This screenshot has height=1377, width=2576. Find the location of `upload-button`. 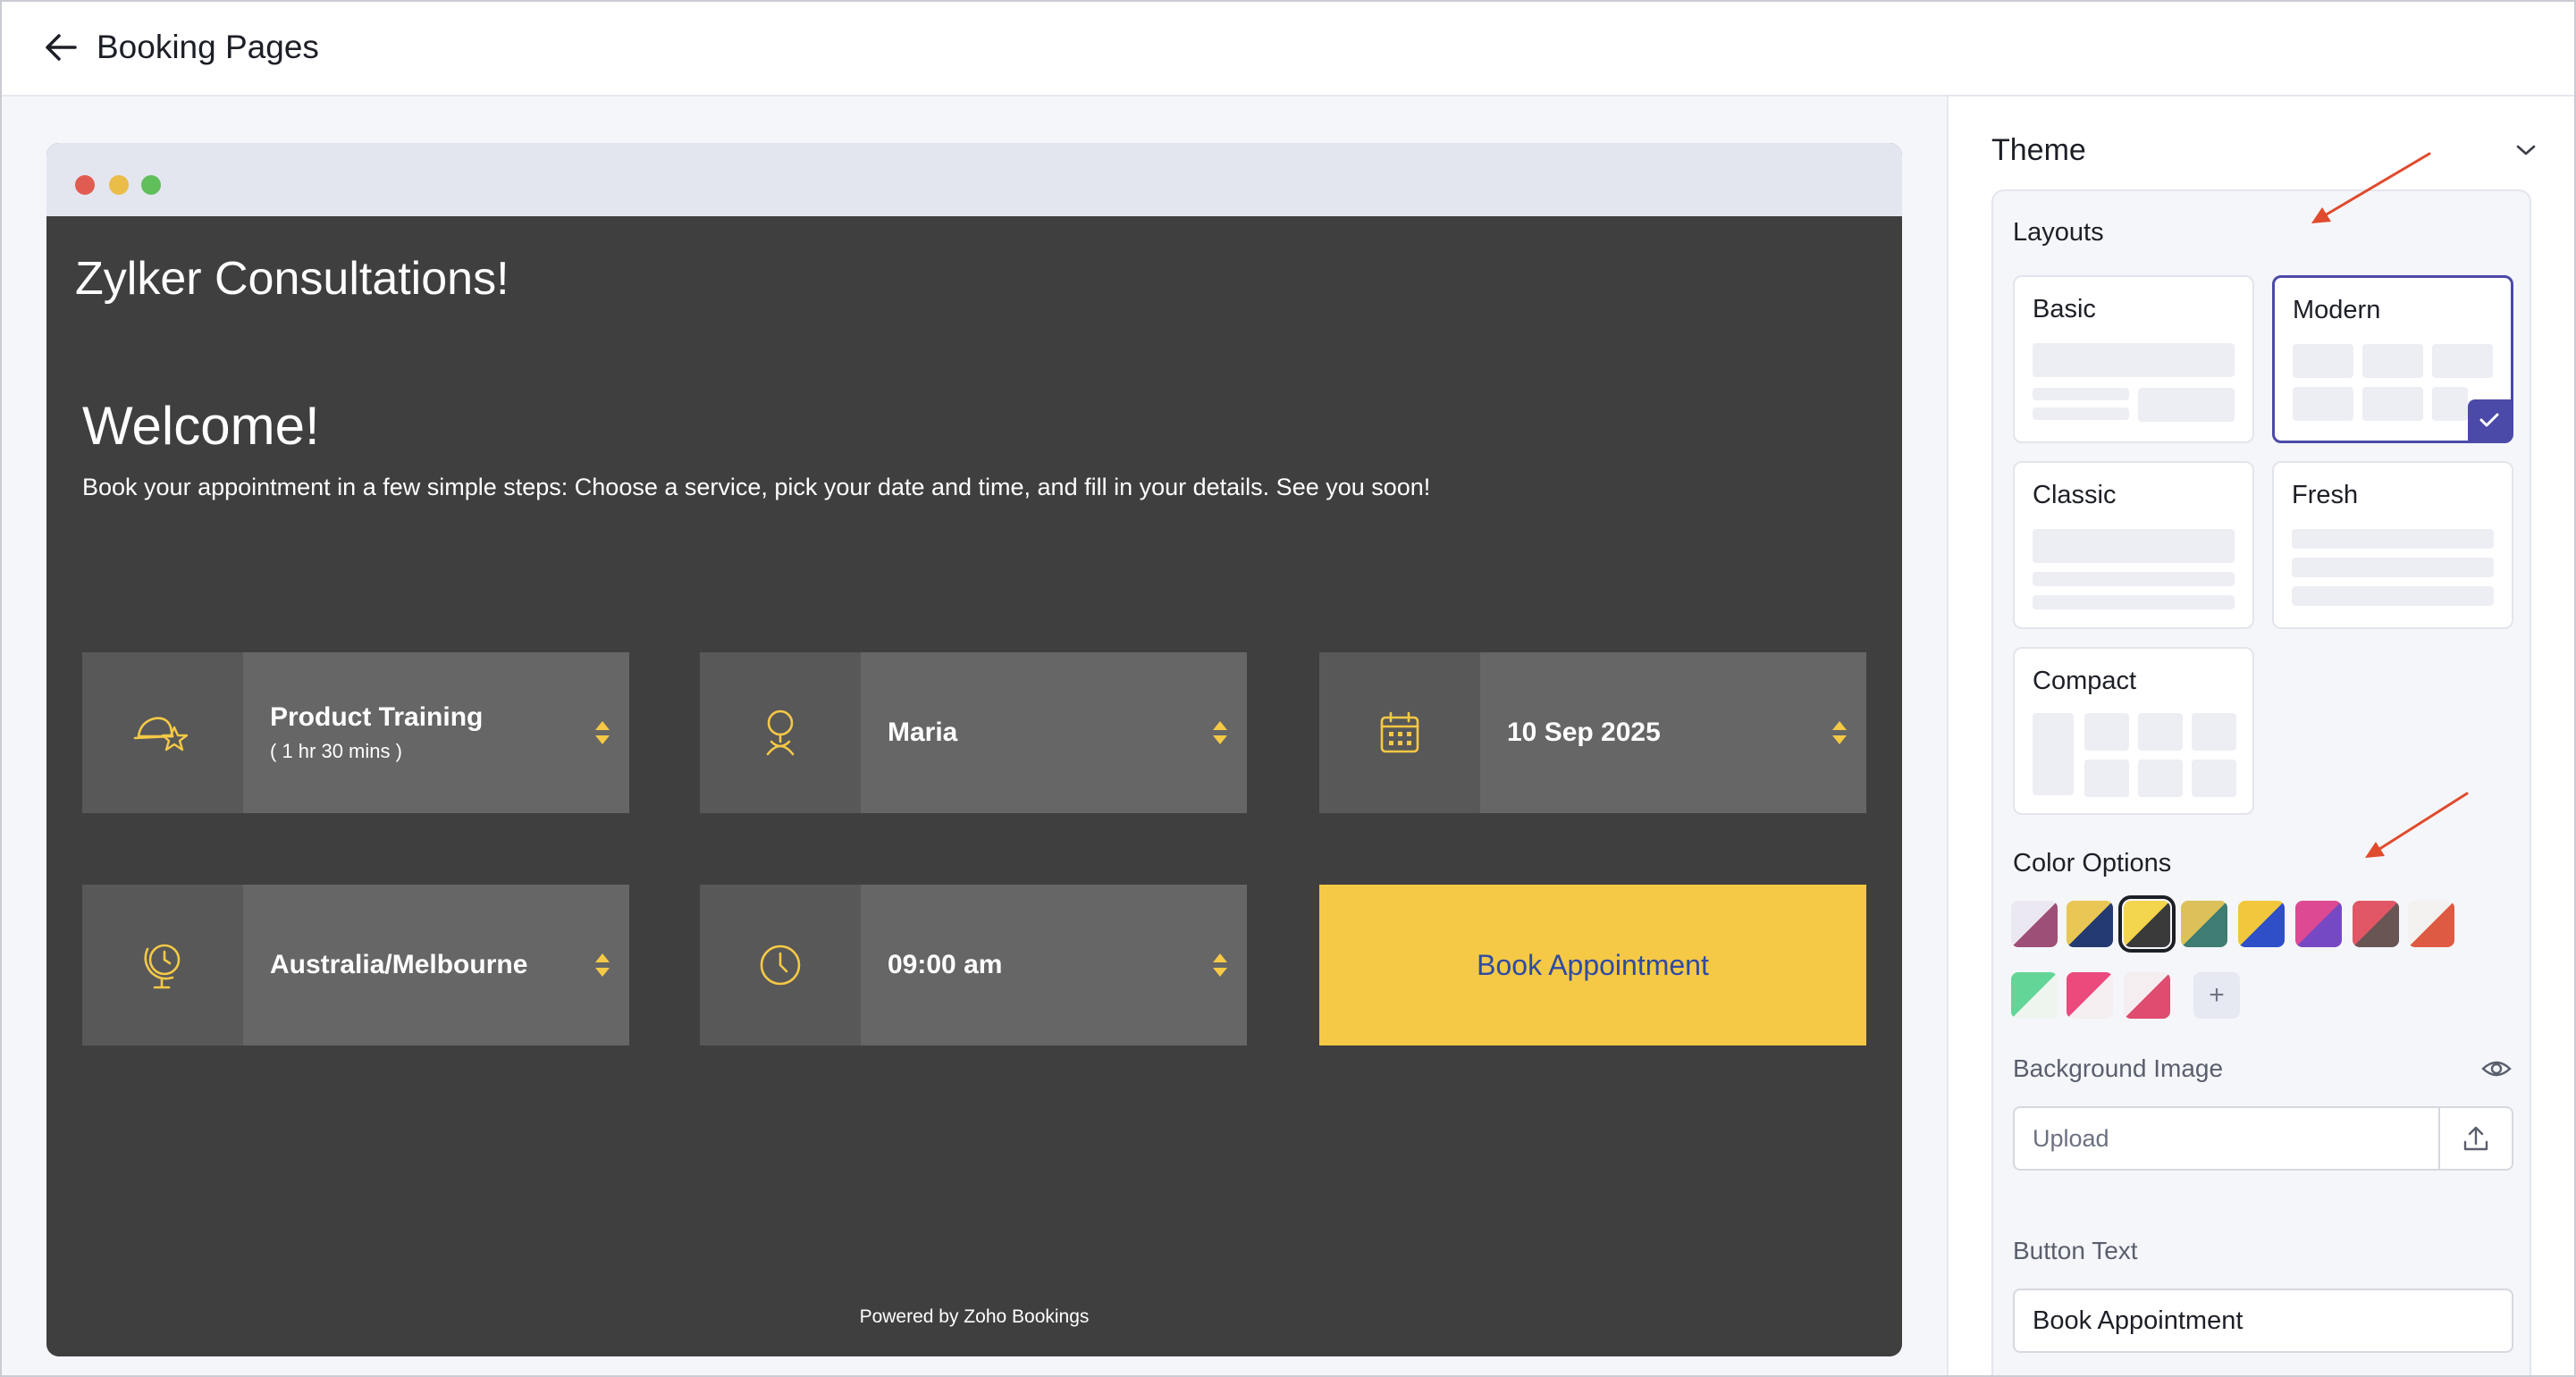

upload-button is located at coordinates (2475, 1138).